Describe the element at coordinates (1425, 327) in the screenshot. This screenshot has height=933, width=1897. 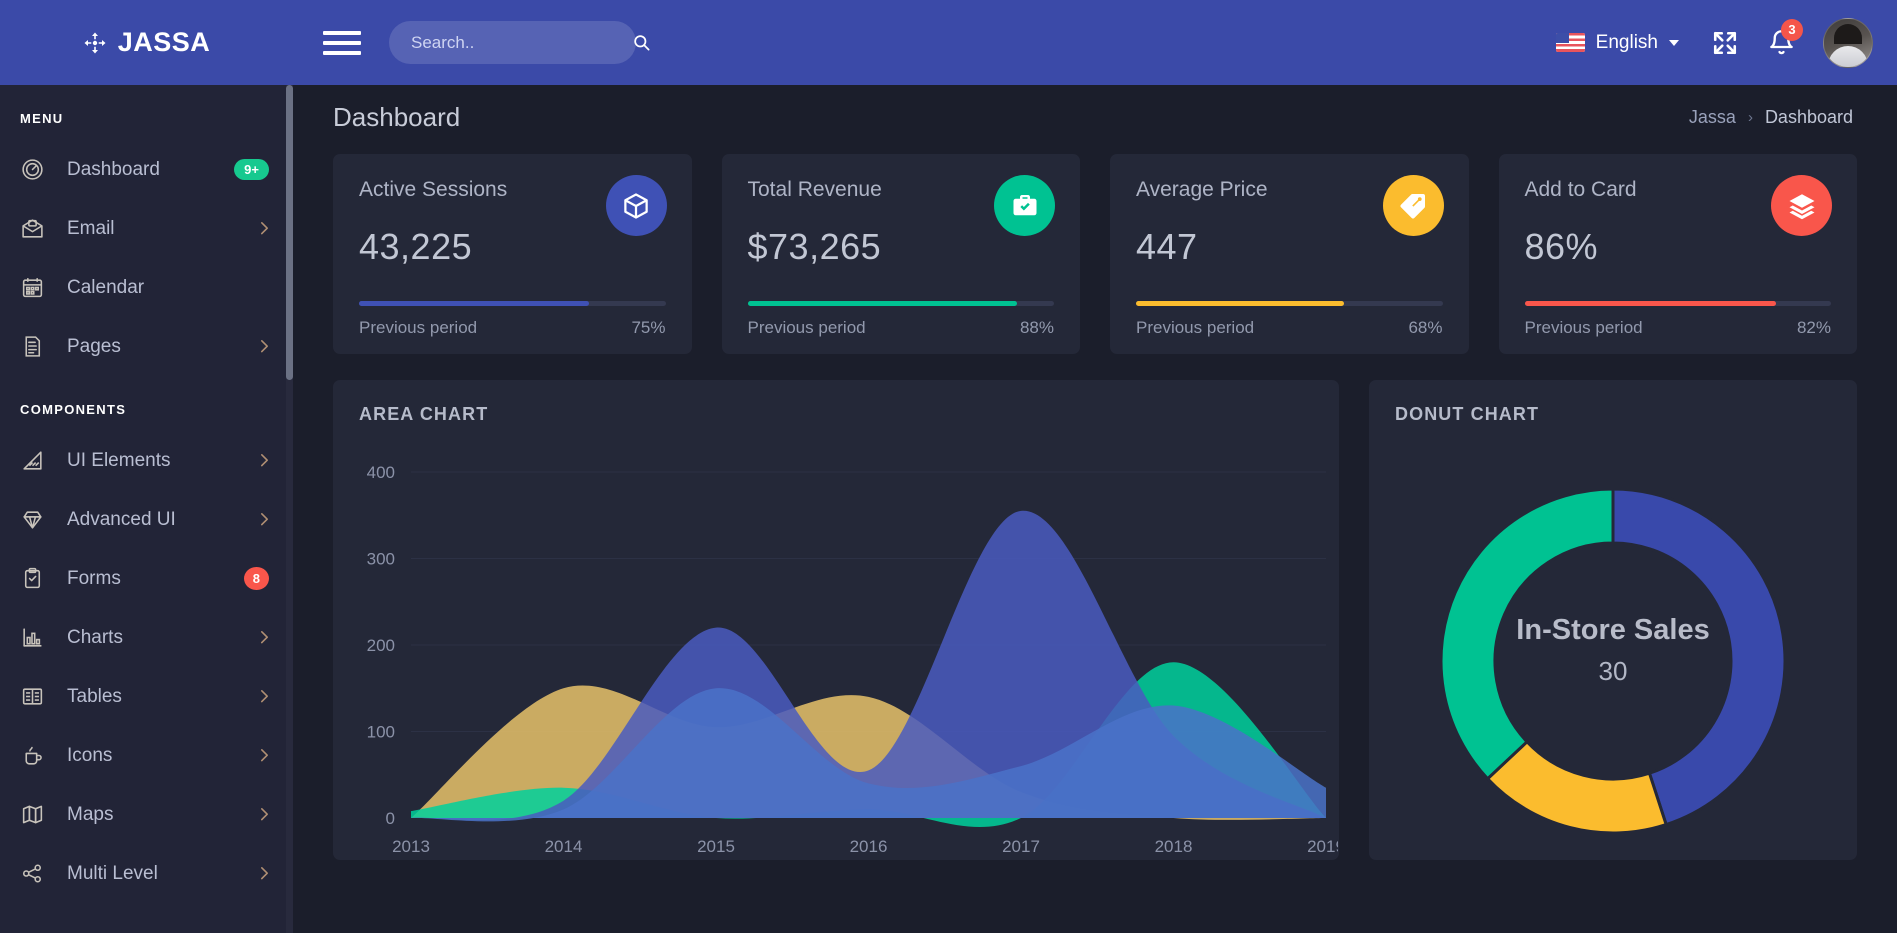
I see `stat-card-foot-percent: 68%` at that location.